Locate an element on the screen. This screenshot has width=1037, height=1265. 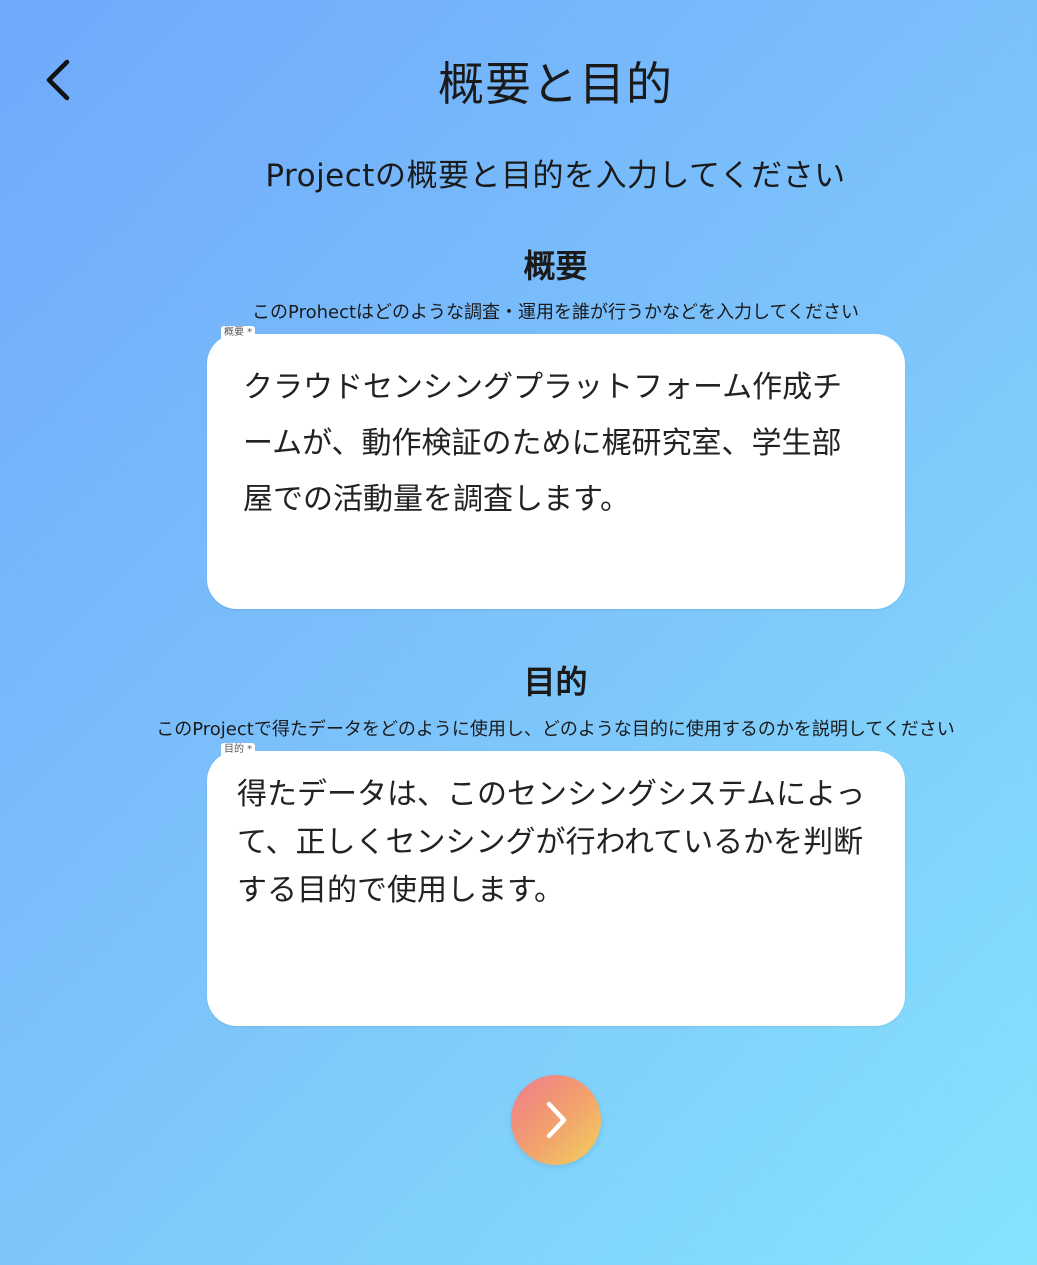
chevron-right-icon is located at coordinates (556, 1120).